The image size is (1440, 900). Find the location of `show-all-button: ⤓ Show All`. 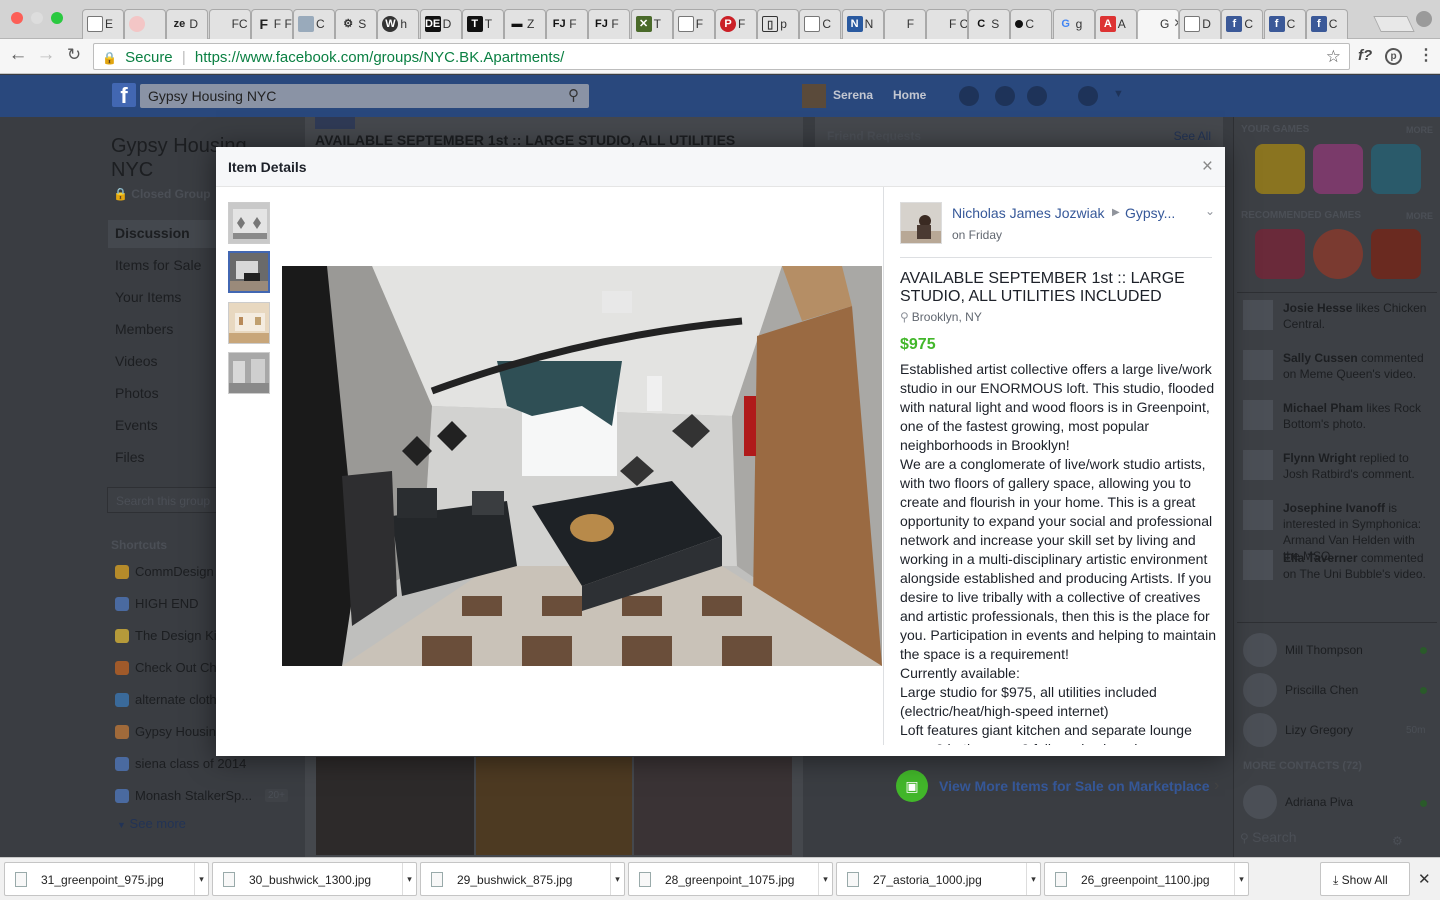

show-all-button: ⤓ Show All is located at coordinates (1365, 879).